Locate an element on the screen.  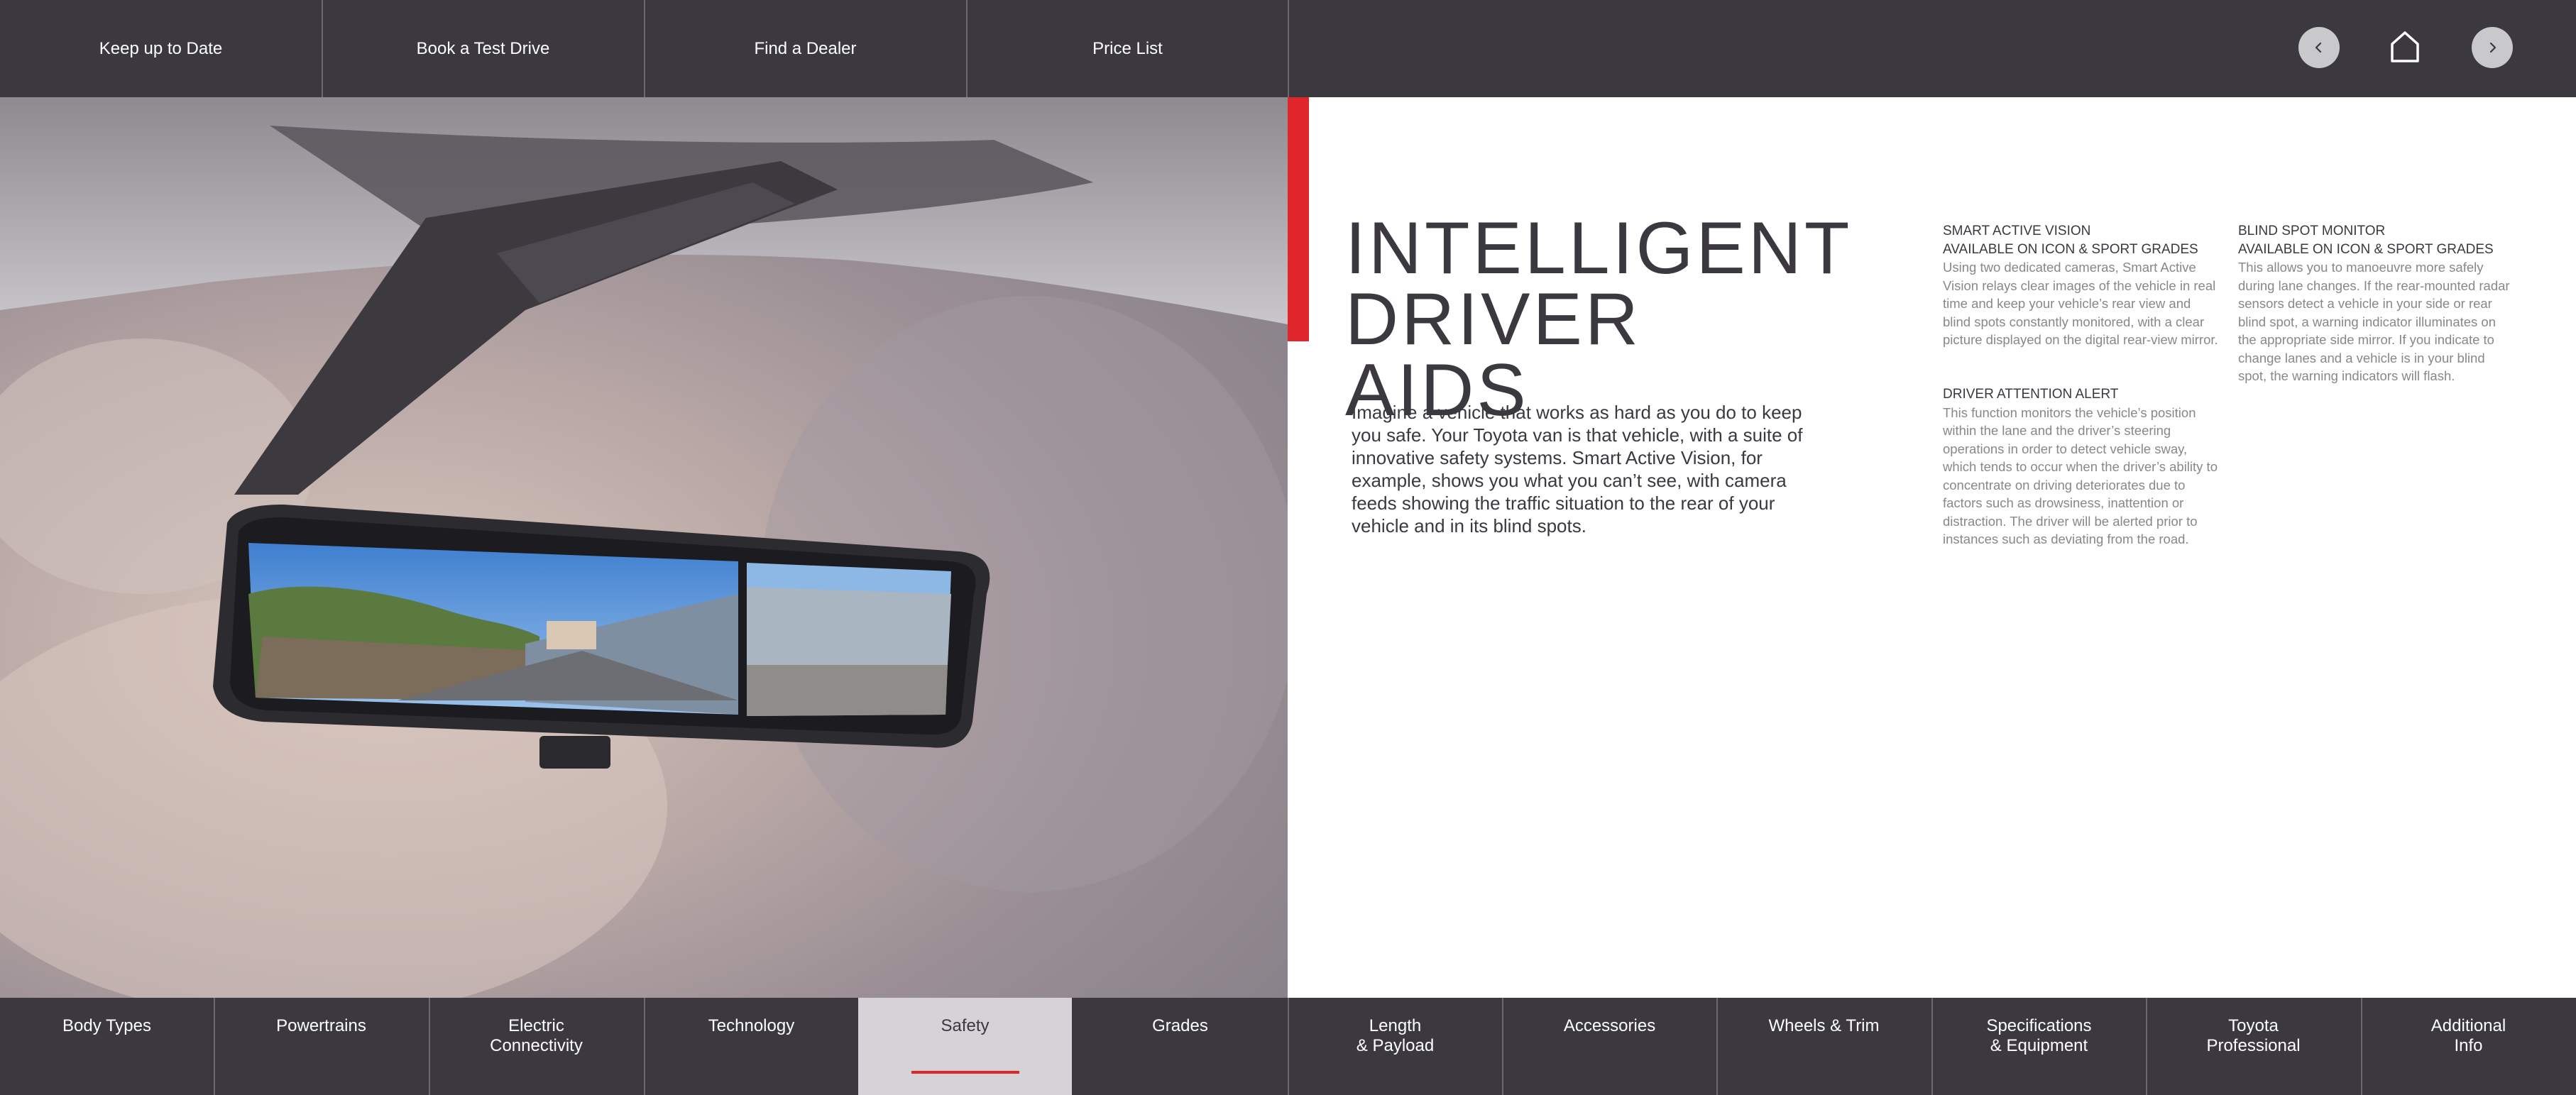
chevron-right-icon is located at coordinates (2492, 47).